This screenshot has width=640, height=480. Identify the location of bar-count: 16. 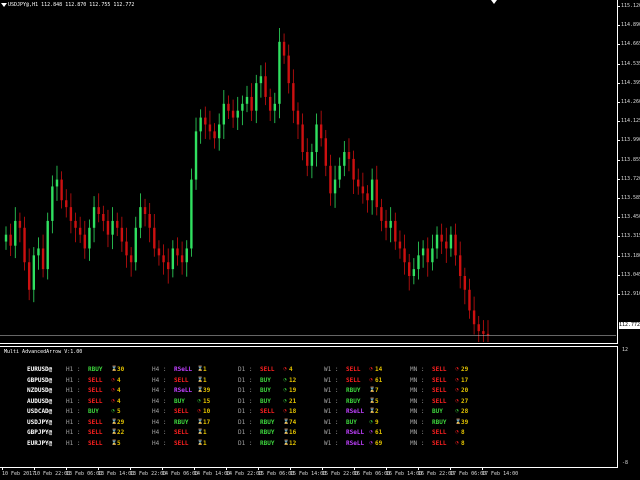
(293, 432).